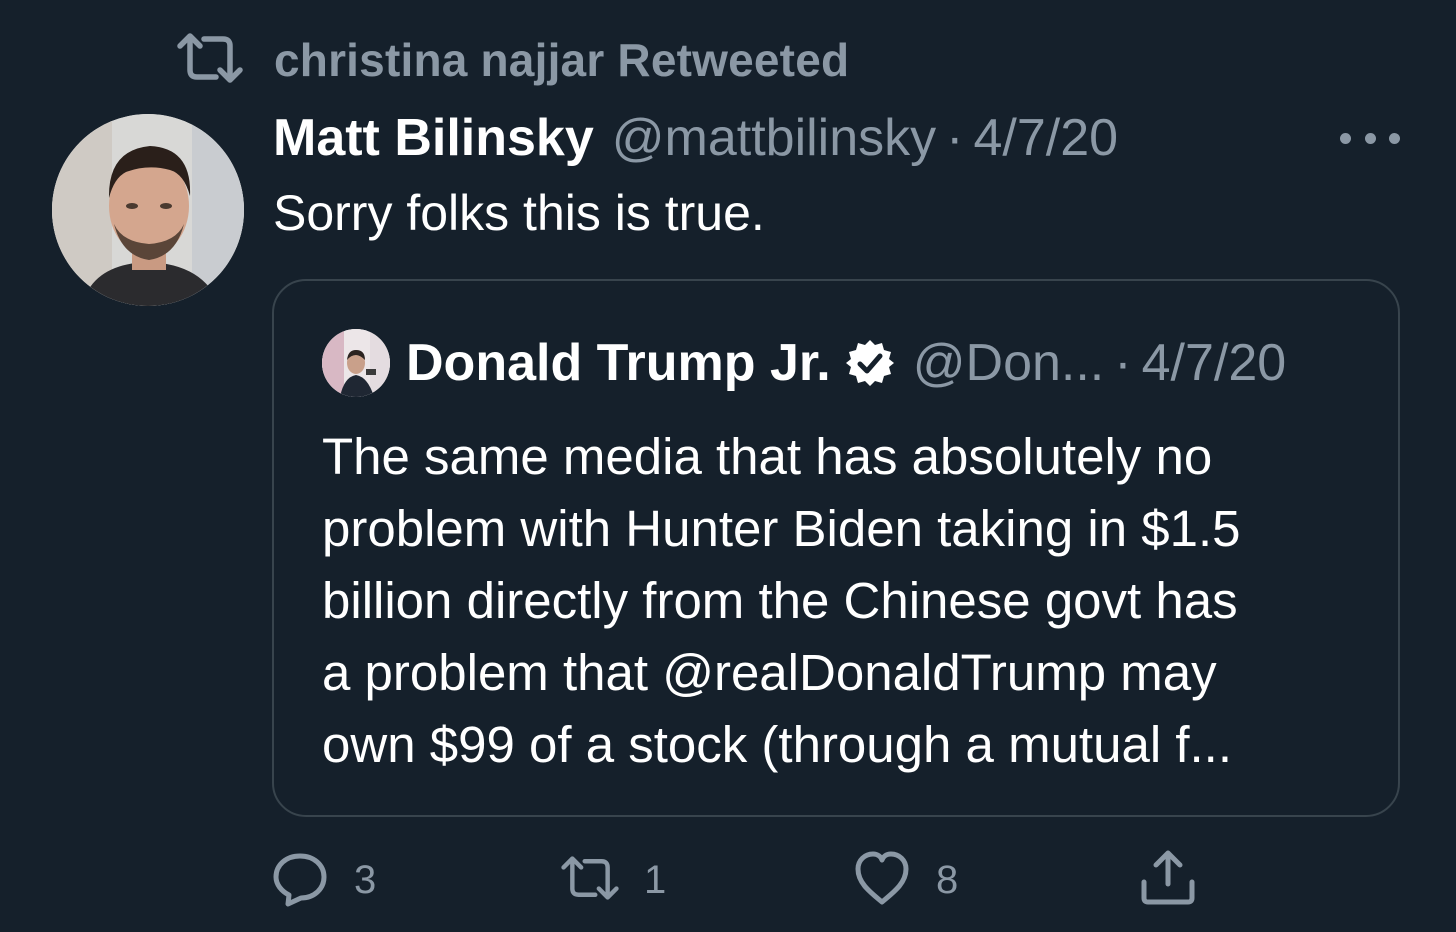 The height and width of the screenshot is (932, 1456). I want to click on share-button, so click(1168, 880).